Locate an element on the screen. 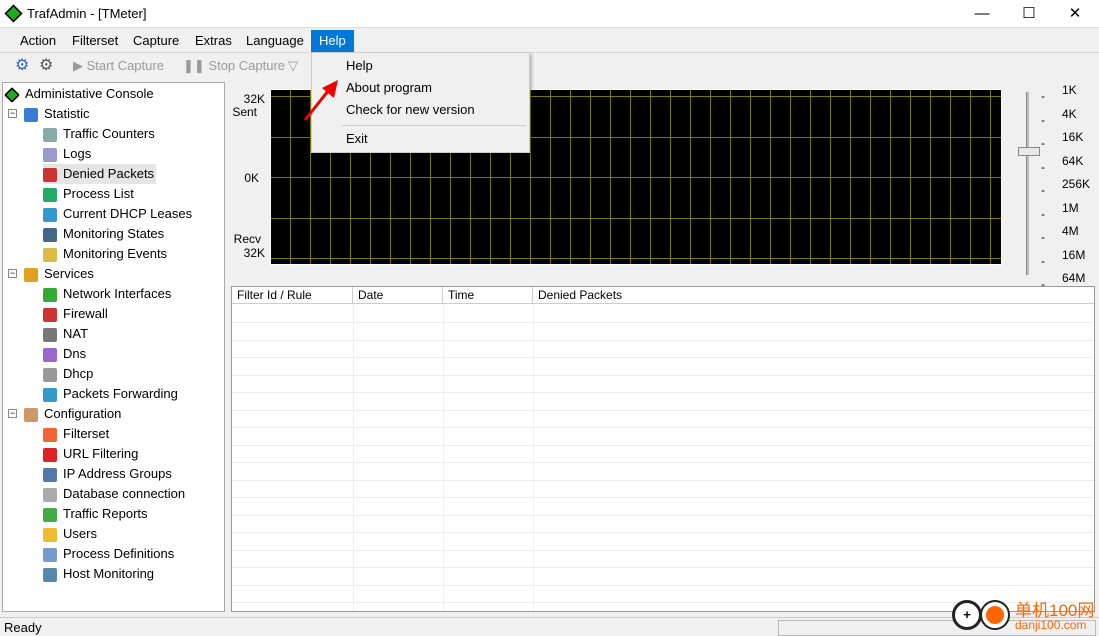  logs-icon is located at coordinates (50, 154).